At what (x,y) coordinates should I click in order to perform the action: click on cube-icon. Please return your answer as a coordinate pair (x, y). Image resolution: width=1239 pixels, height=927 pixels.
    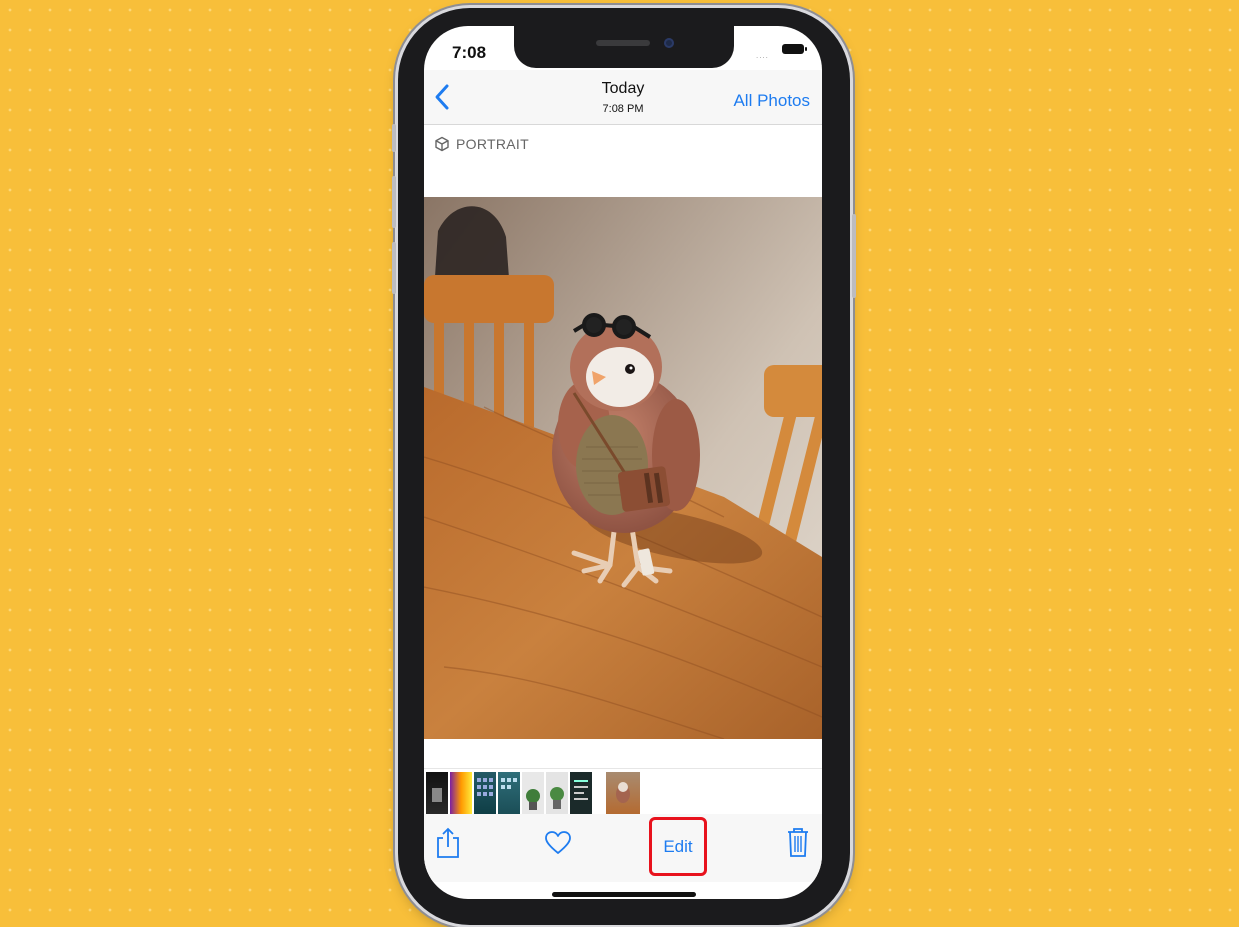
    Looking at the image, I should click on (442, 144).